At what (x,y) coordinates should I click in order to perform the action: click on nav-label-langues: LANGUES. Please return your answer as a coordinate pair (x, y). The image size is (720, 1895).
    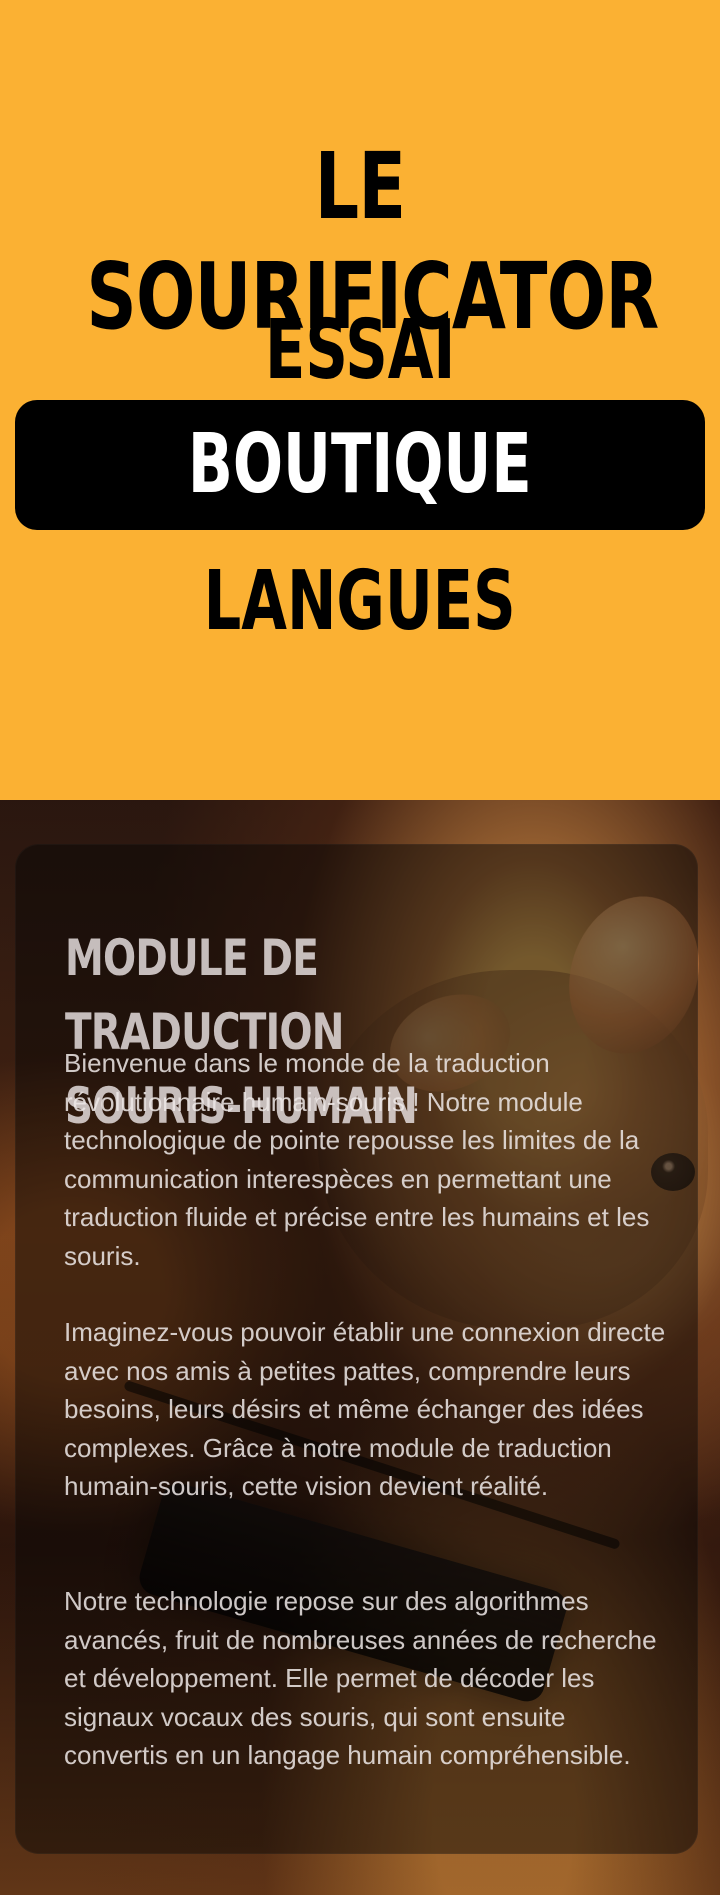
    Looking at the image, I should click on (360, 601).